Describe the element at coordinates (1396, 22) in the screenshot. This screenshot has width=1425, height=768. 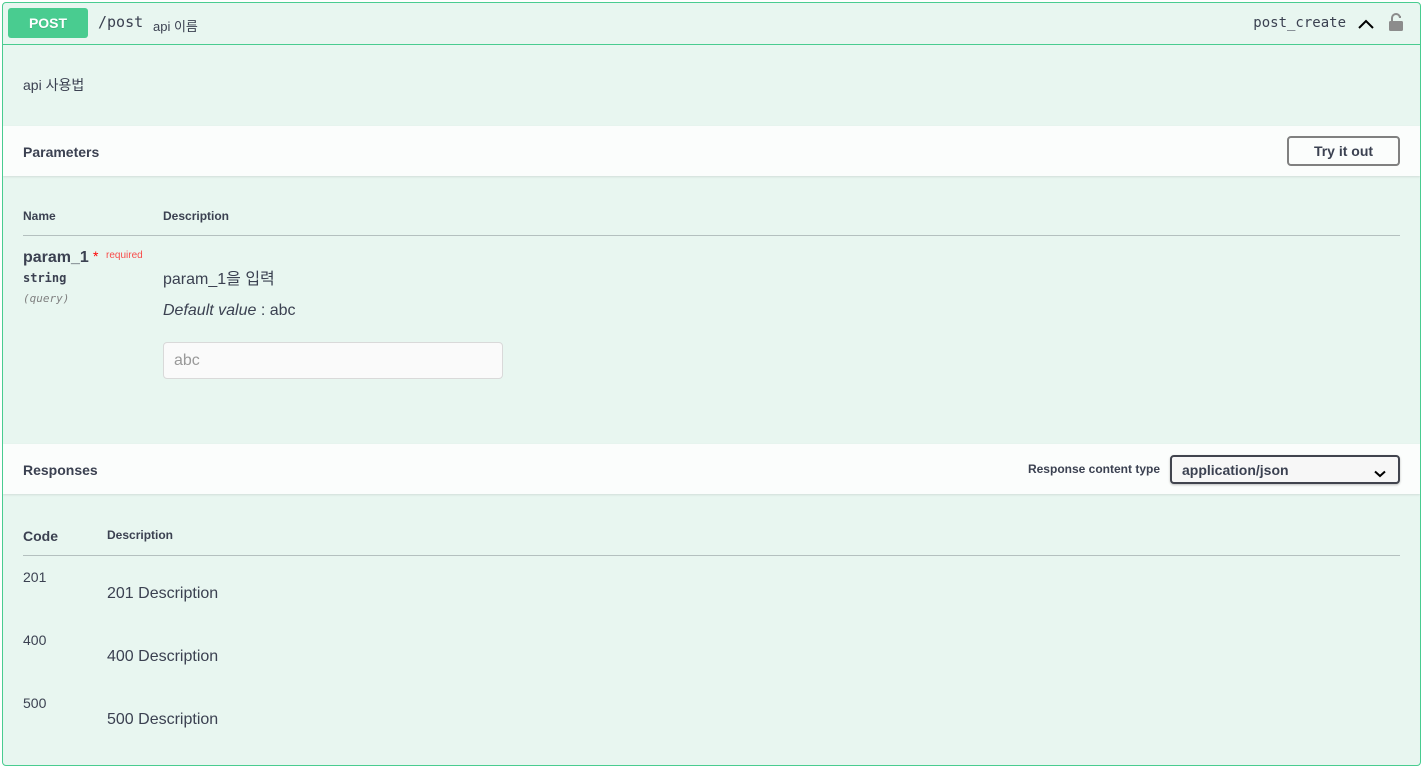
I see `lock-icon` at that location.